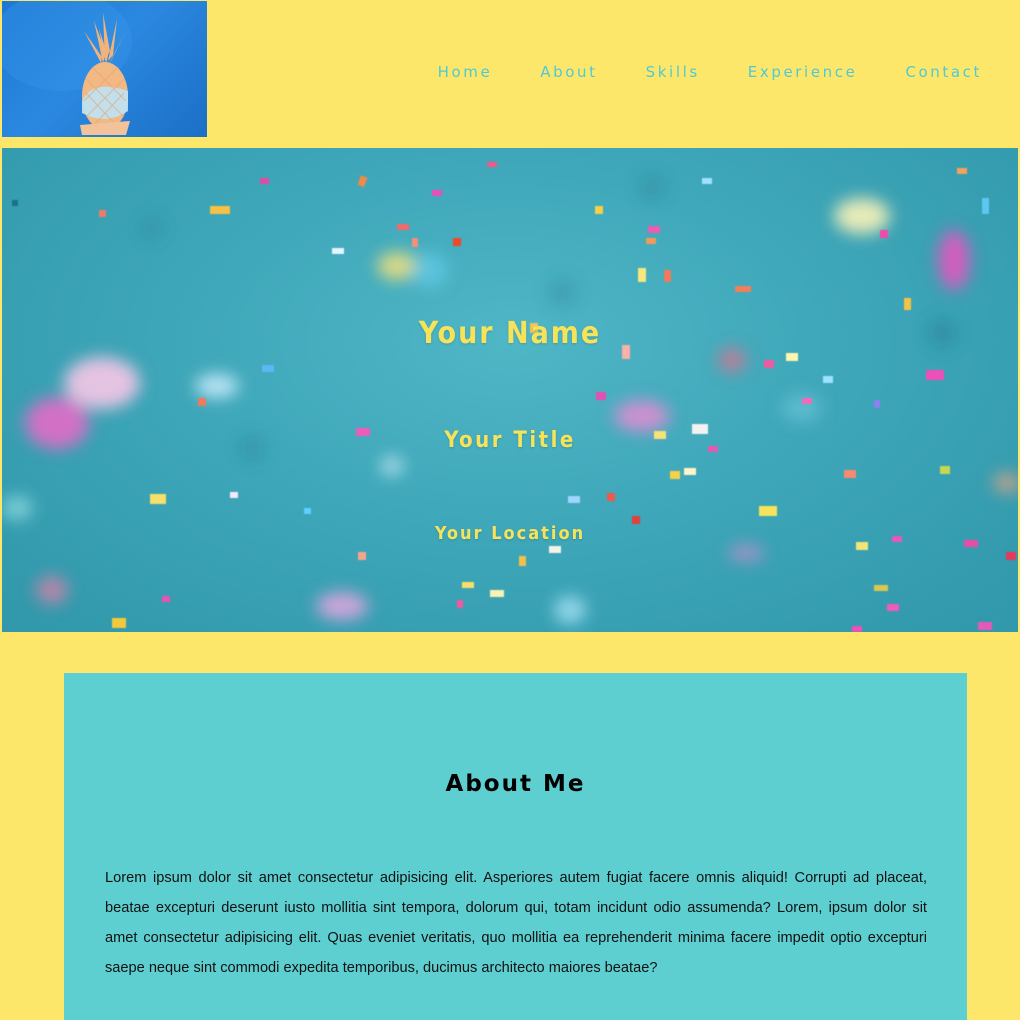  What do you see at coordinates (510, 333) in the screenshot?
I see `hero-name: Your Name` at bounding box center [510, 333].